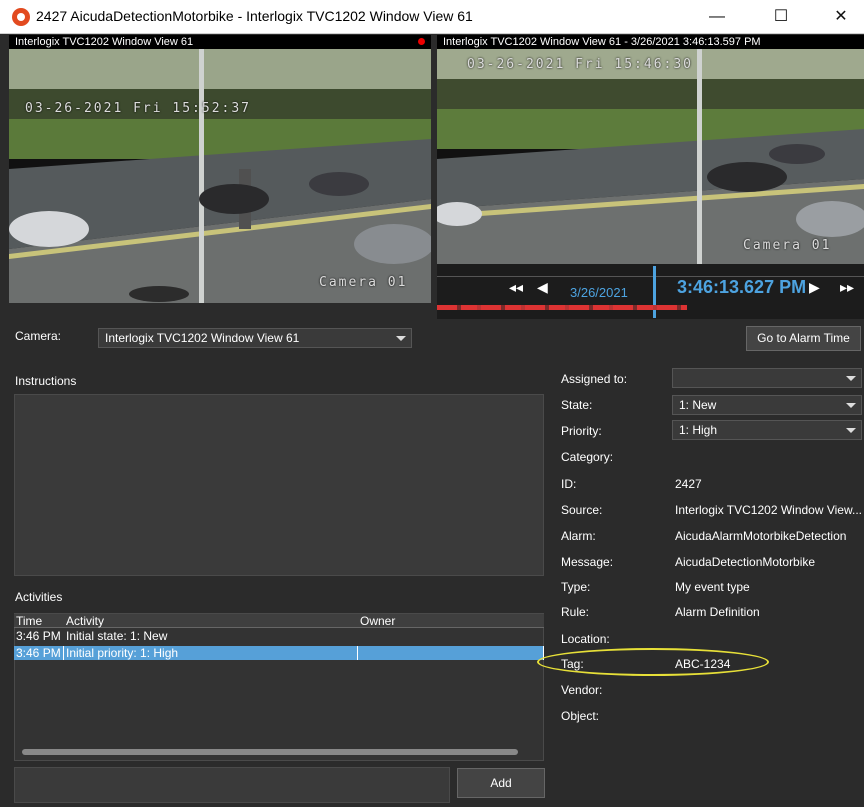  Describe the element at coordinates (451, 621) in the screenshot. I see `column-header-owner: Owner` at that location.